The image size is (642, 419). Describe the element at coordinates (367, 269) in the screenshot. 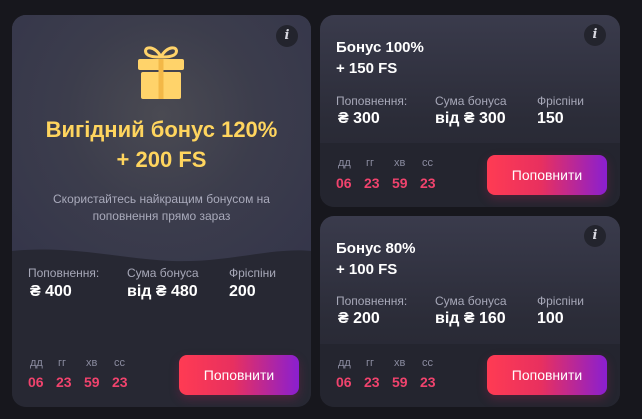

I see `bonus-80-title-line2: + 100 FS` at that location.